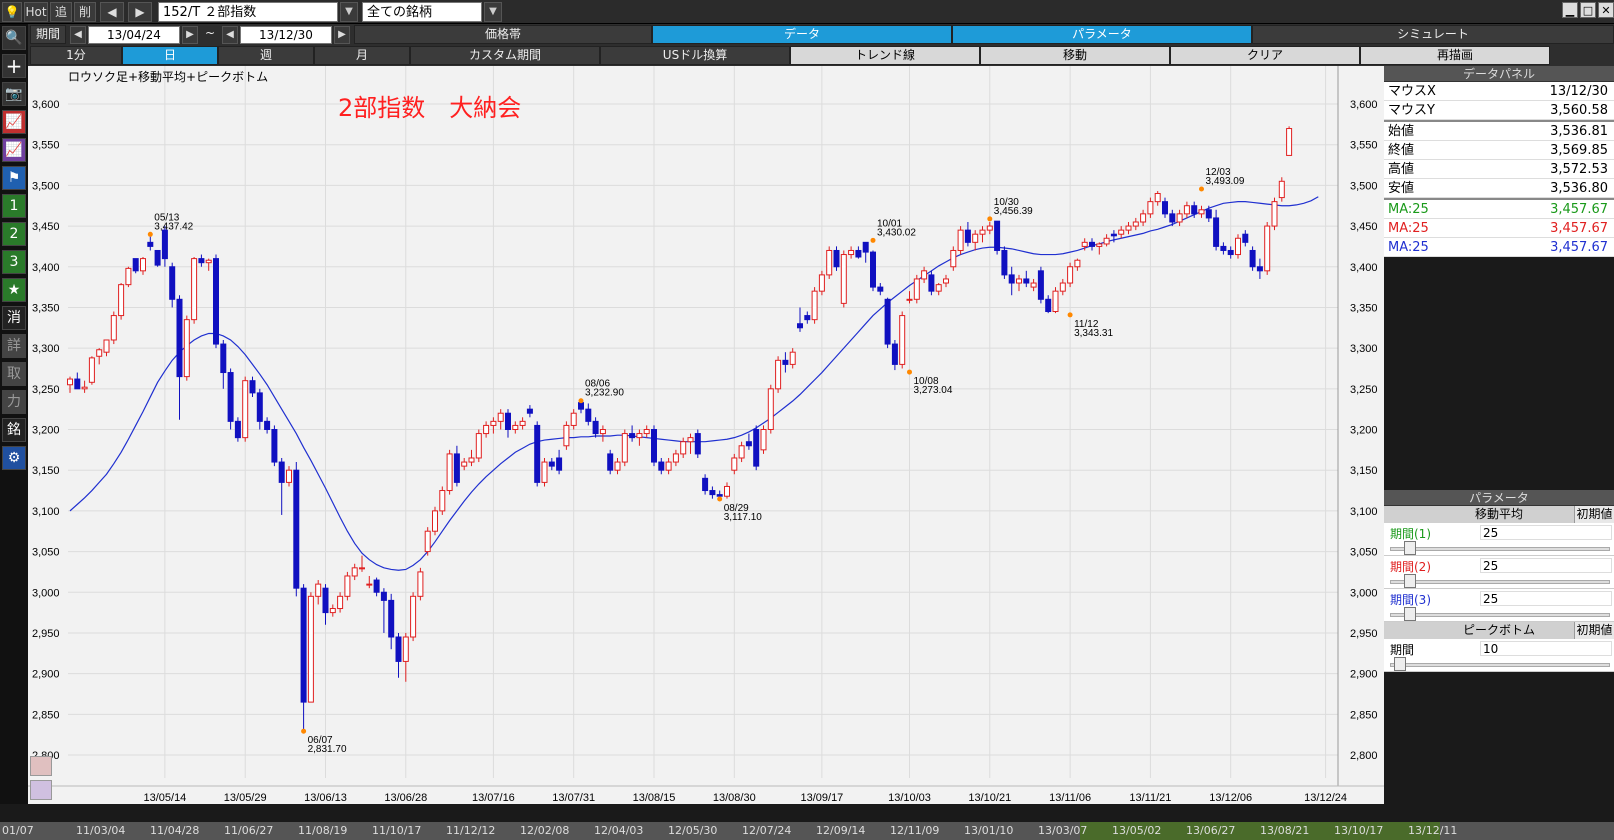  I want to click on ma3-label: MA:25, so click(1408, 247).